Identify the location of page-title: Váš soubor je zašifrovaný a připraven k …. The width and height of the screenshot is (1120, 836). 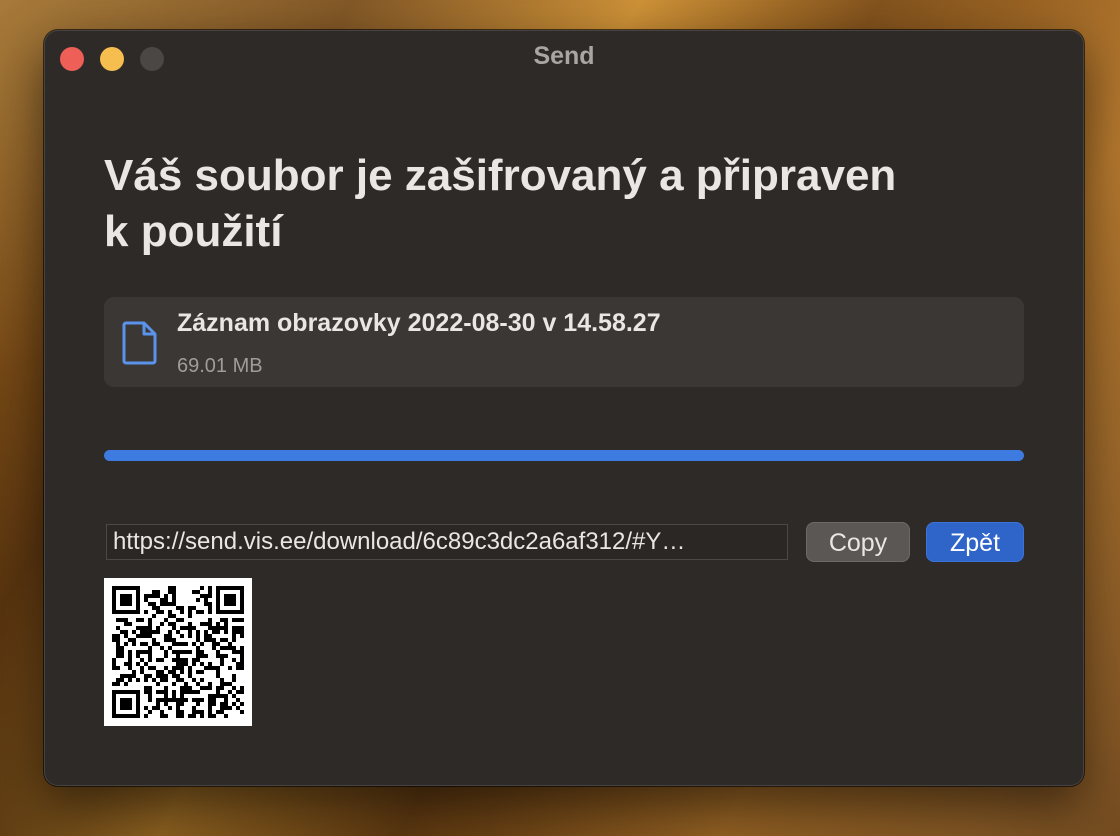
(554, 204).